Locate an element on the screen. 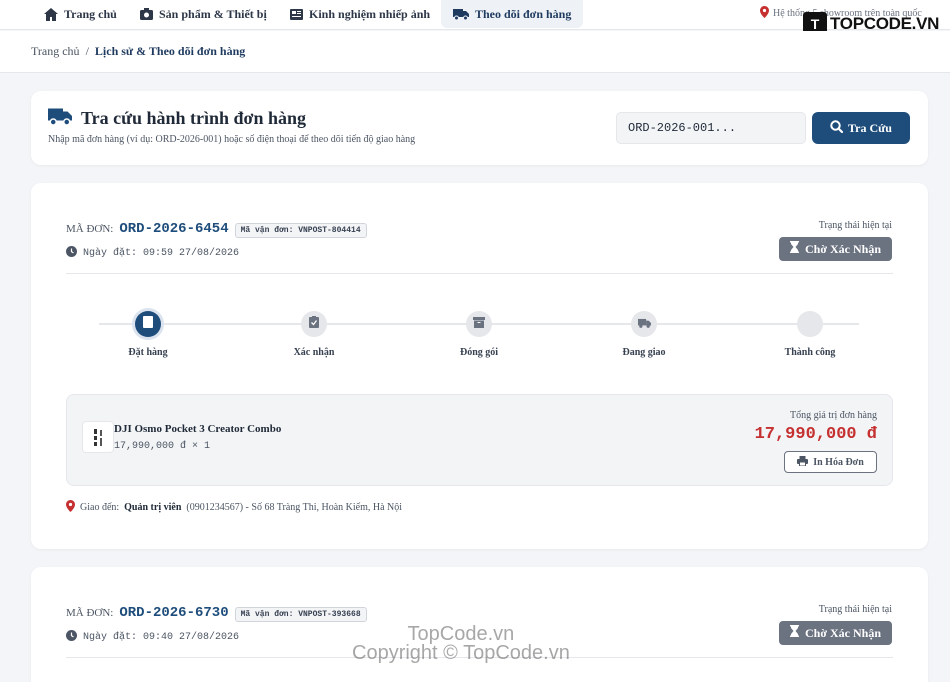 Image resolution: width=950 pixels, height=682 pixels. divider is located at coordinates (479, 273).